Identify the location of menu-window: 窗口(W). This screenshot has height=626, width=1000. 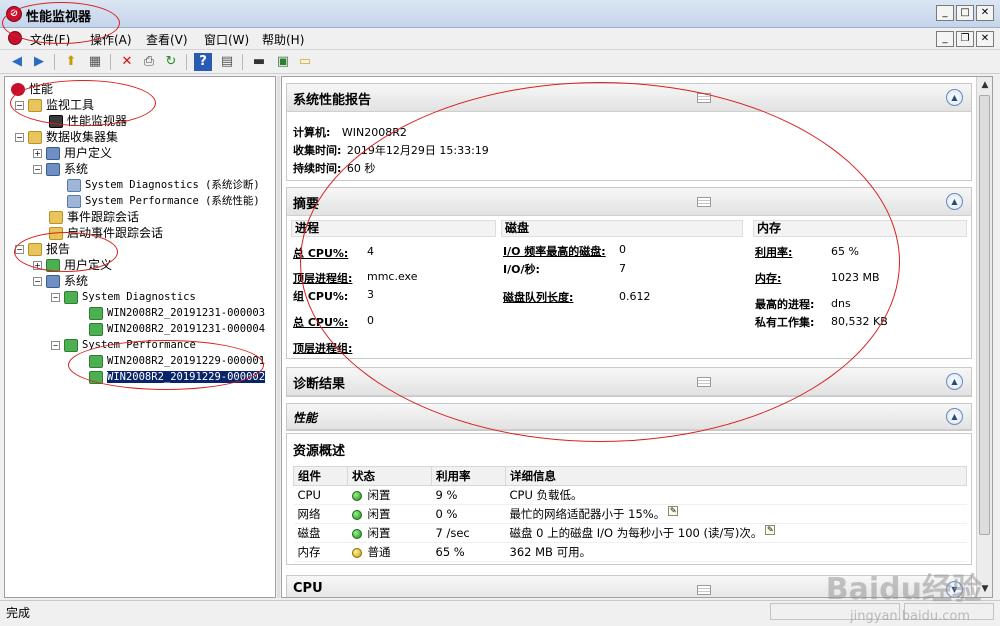
(226, 39).